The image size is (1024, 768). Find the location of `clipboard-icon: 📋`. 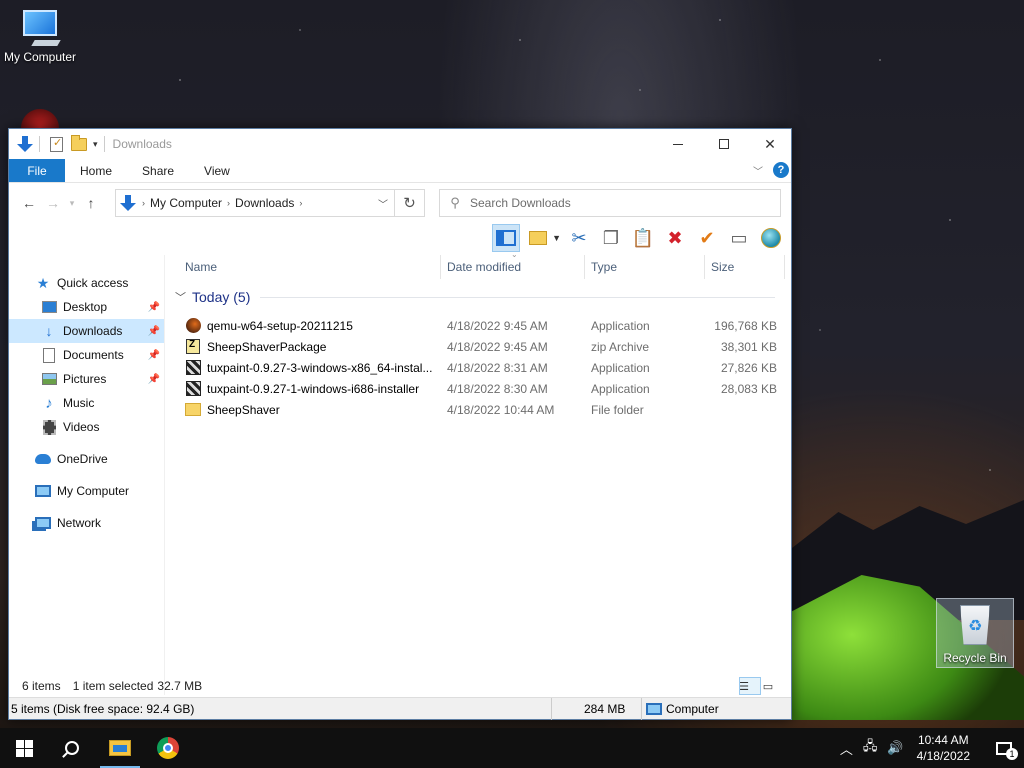

clipboard-icon: 📋 is located at coordinates (643, 237).